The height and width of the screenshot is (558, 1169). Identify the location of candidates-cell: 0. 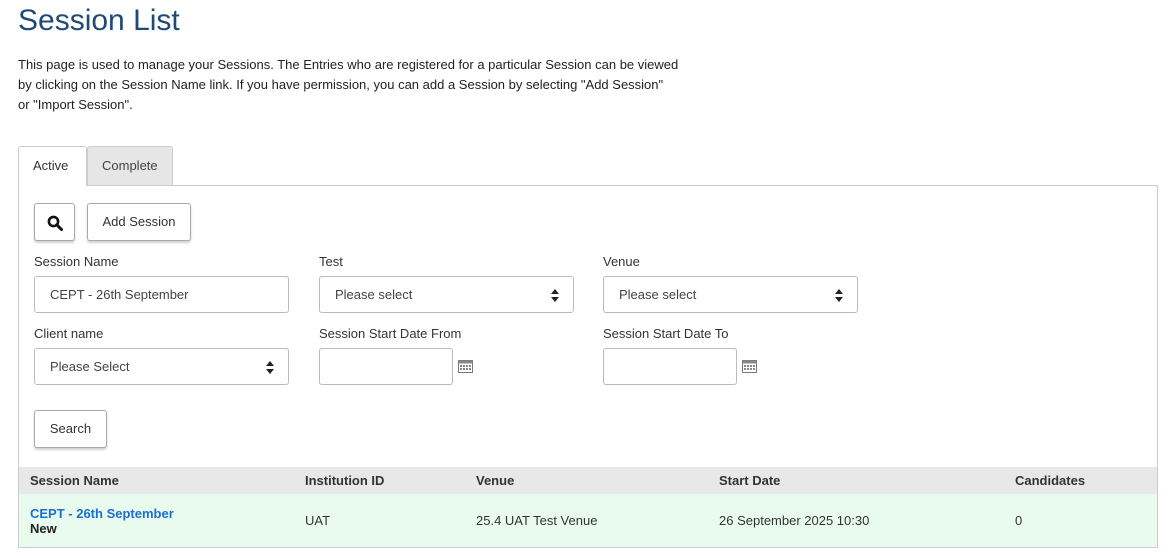
(1080, 520).